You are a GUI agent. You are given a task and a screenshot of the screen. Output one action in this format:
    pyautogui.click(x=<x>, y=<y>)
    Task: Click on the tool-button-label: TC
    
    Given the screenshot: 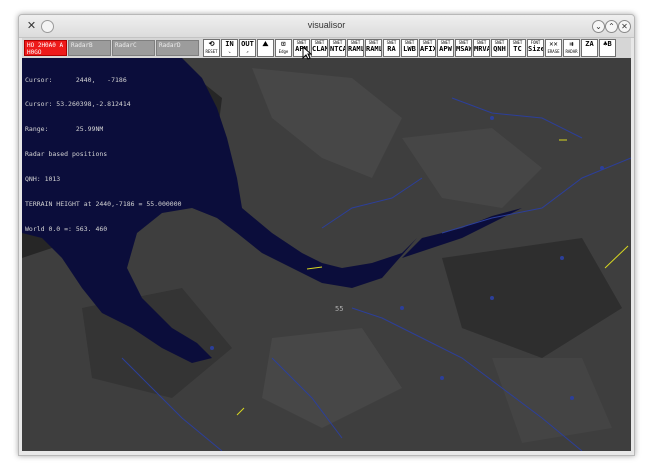 What is the action you would take?
    pyautogui.click(x=517, y=49)
    